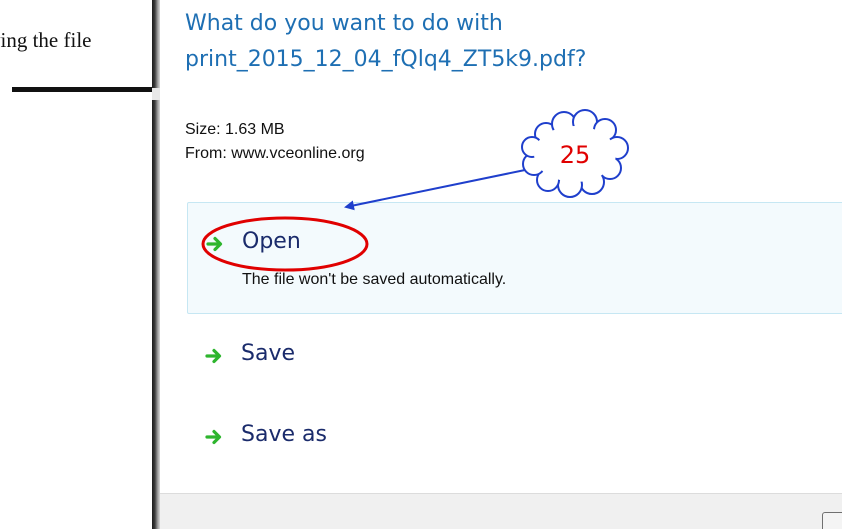 This screenshot has width=842, height=529. What do you see at coordinates (46, 40) in the screenshot?
I see `background-text-fragment: ving the file` at bounding box center [46, 40].